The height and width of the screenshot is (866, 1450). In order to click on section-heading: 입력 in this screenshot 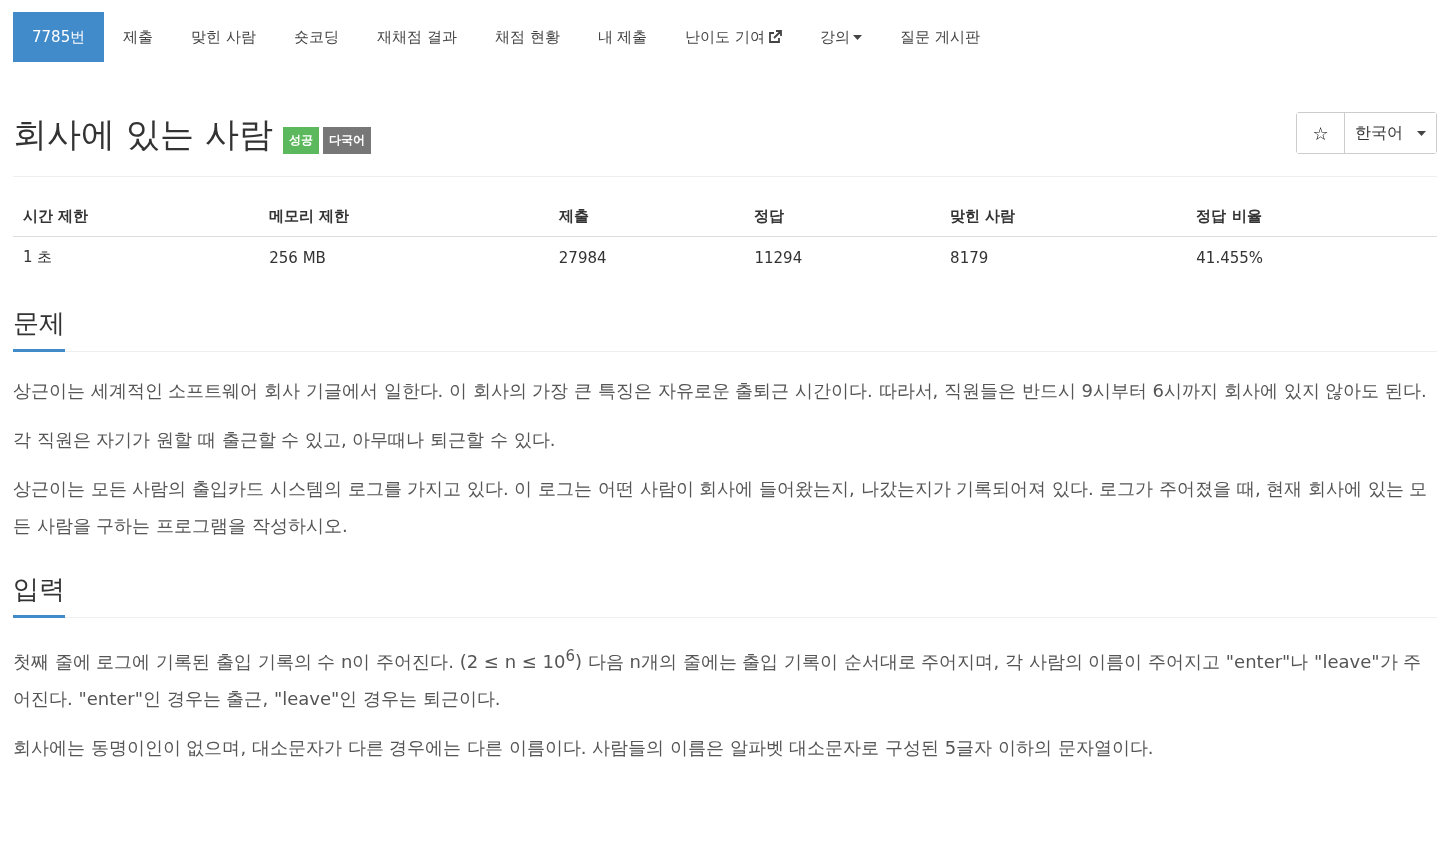, I will do `click(39, 595)`.